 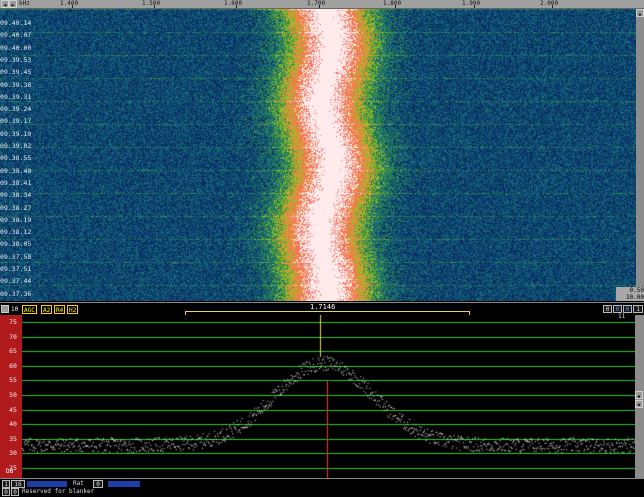 I want to click on scroll-right-button: ▸, so click(x=13, y=4).